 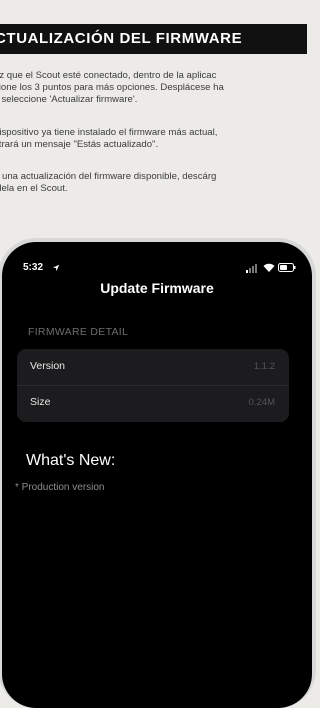 What do you see at coordinates (78, 332) in the screenshot?
I see `firmware-detail-header: FIRMWARE DETAIL` at bounding box center [78, 332].